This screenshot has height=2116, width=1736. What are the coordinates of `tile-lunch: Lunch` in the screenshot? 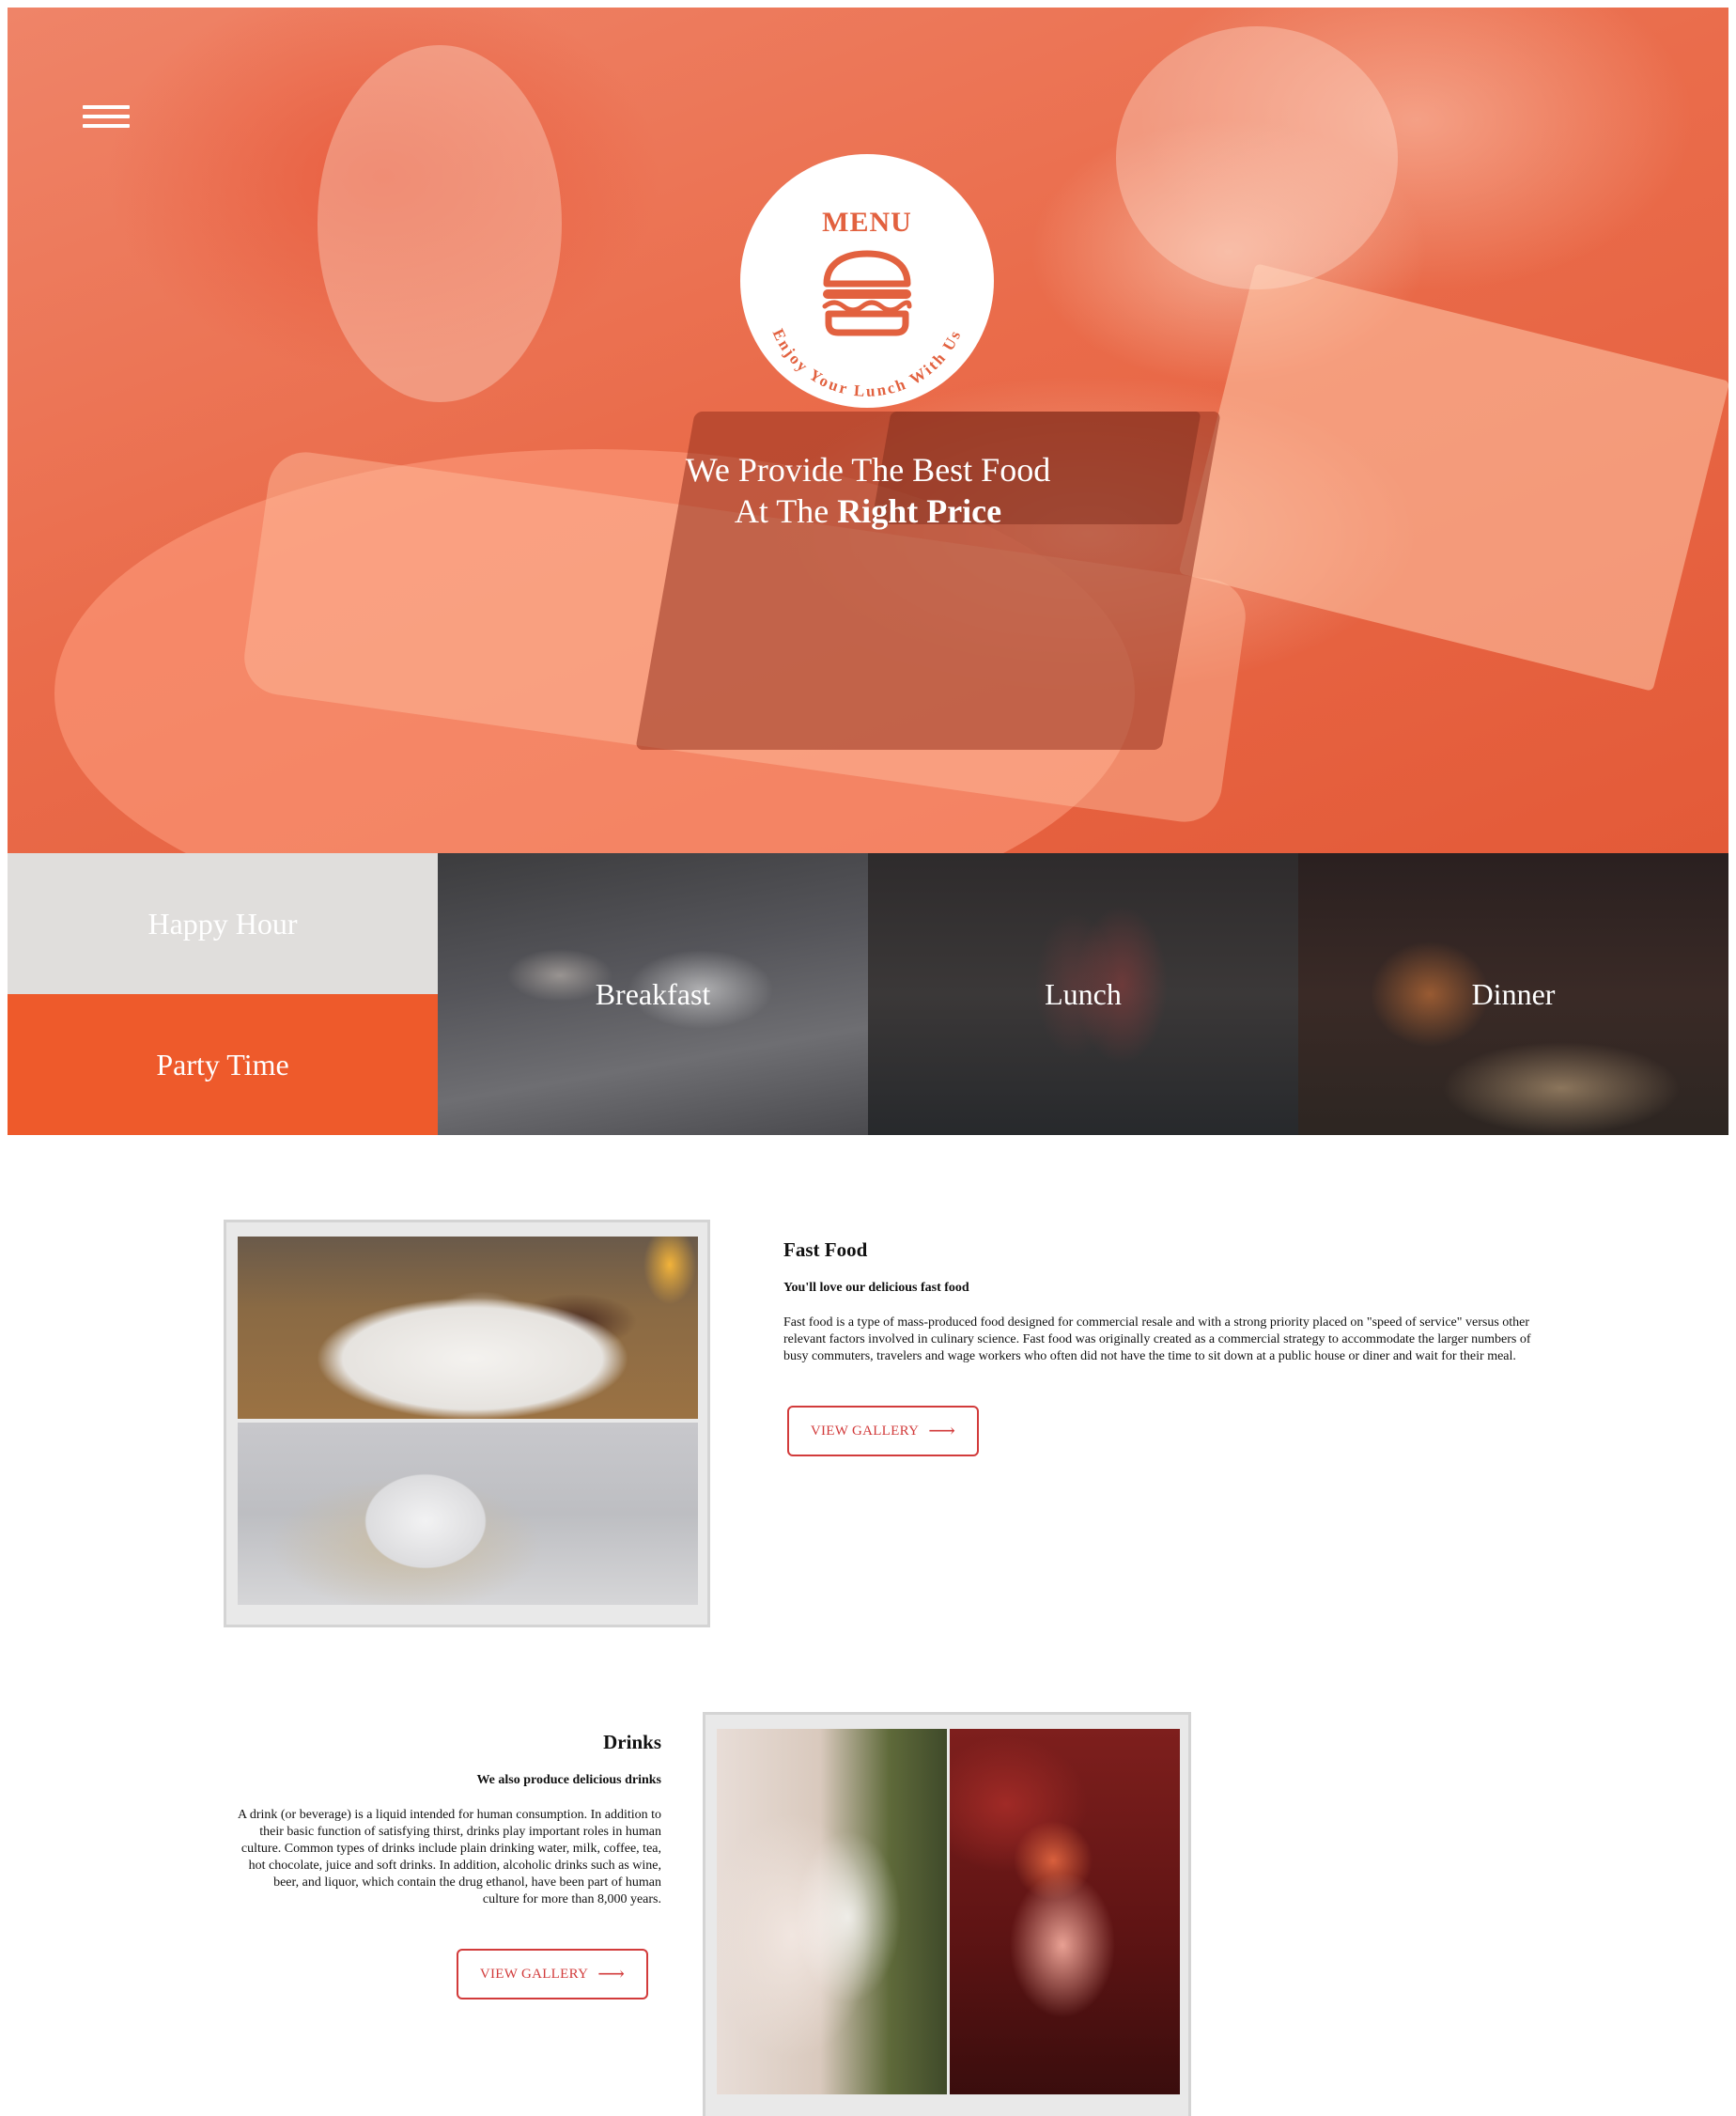 It's located at (1083, 994).